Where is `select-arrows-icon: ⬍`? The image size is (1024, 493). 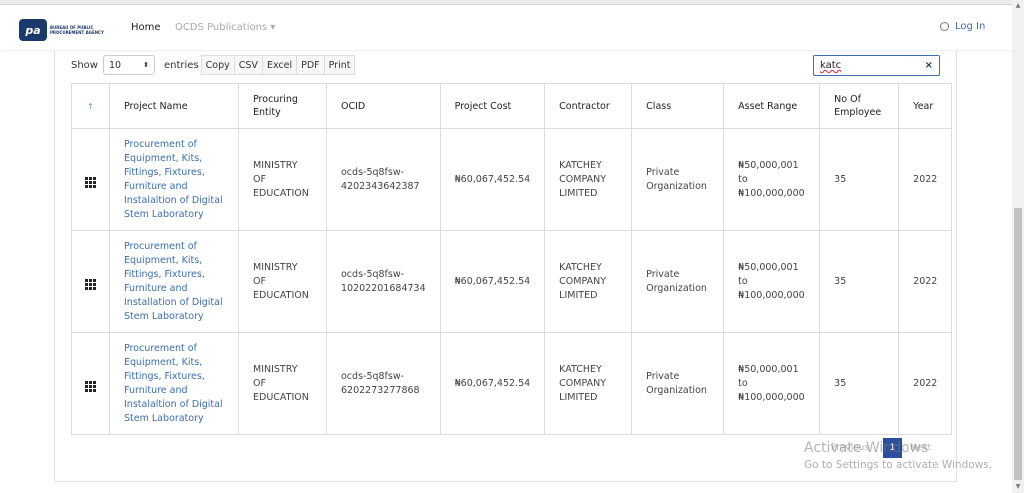
select-arrows-icon: ⬍ is located at coordinates (146, 65).